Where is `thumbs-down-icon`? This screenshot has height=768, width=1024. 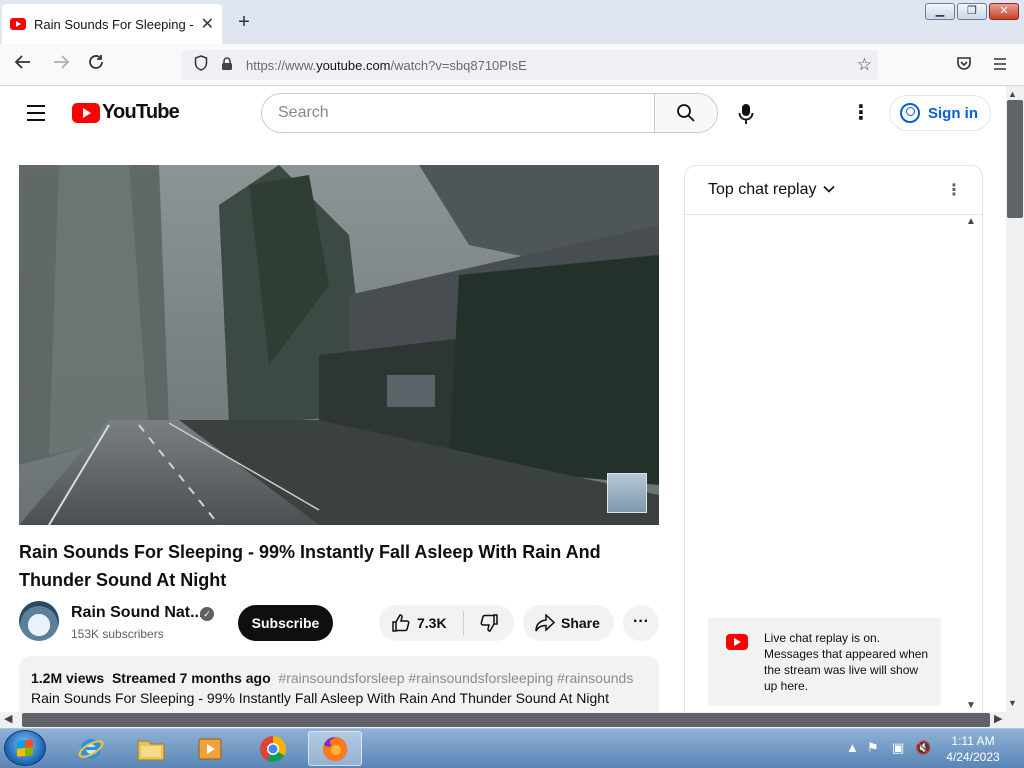 thumbs-down-icon is located at coordinates (489, 623).